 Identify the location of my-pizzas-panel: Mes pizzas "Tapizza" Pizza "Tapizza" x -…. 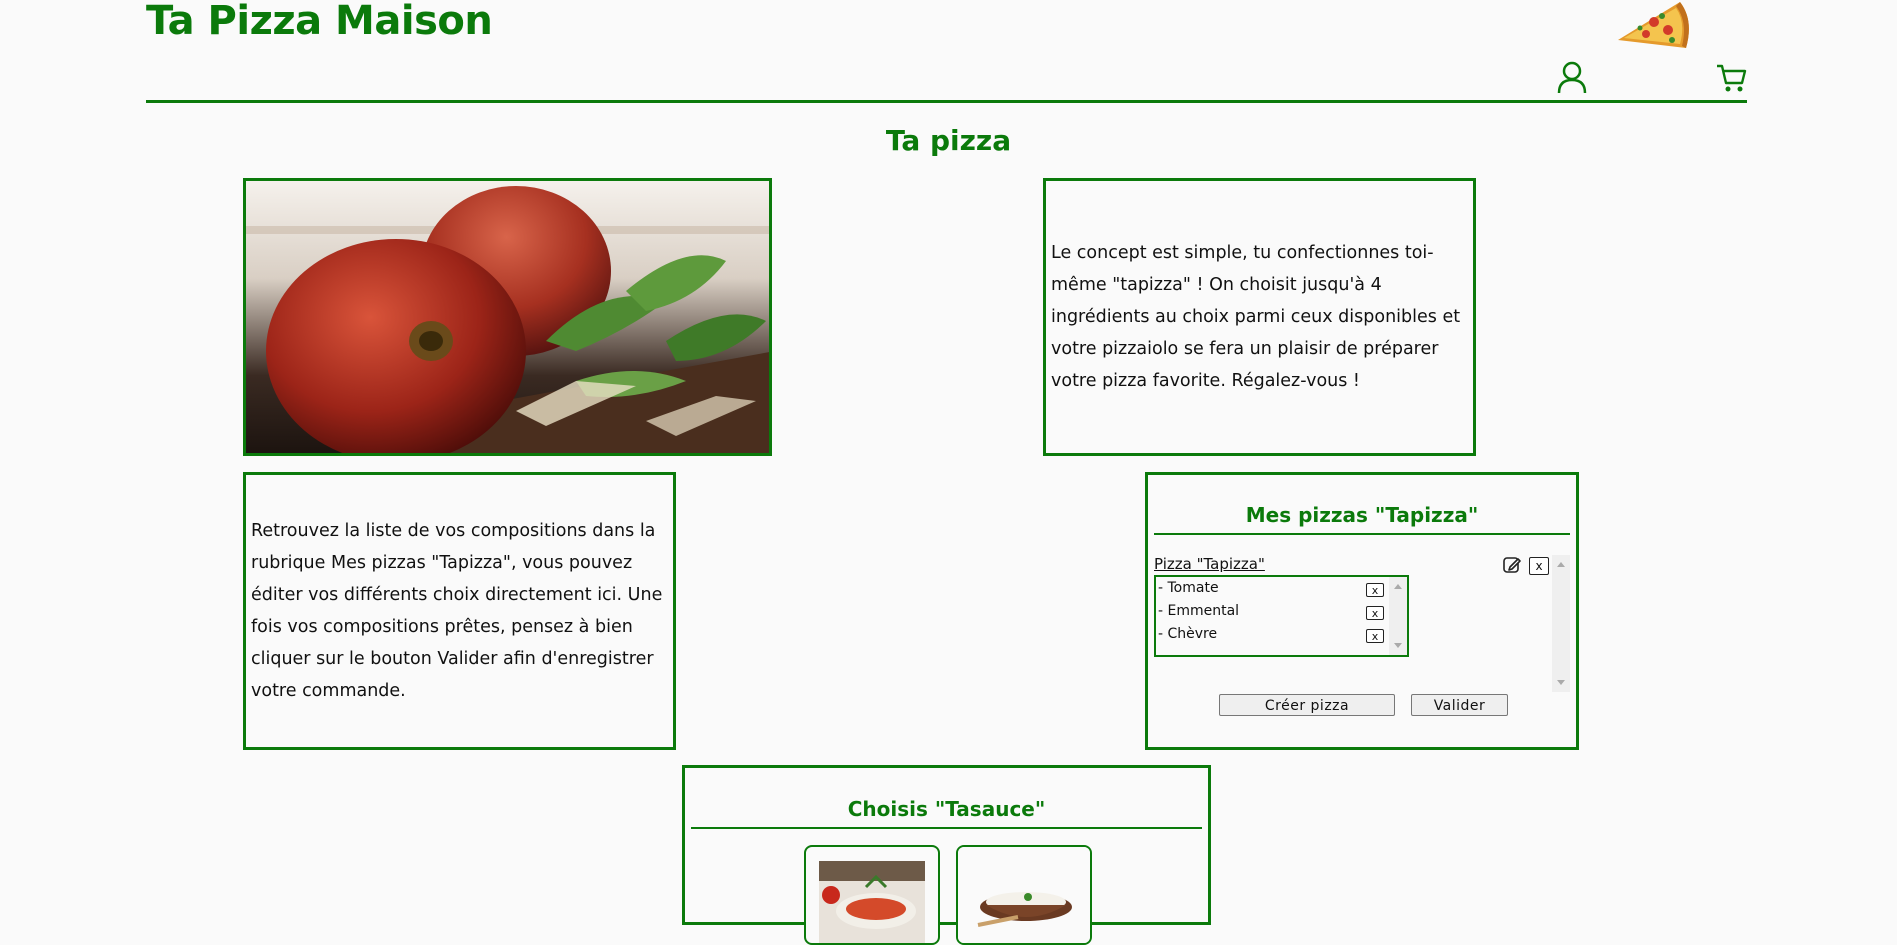
(1362, 611).